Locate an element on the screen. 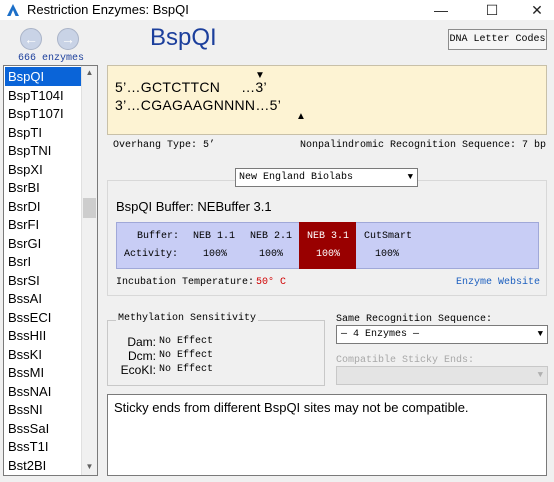 Image resolution: width=554 pixels, height=482 pixels. dam-value: No Effect is located at coordinates (186, 341).